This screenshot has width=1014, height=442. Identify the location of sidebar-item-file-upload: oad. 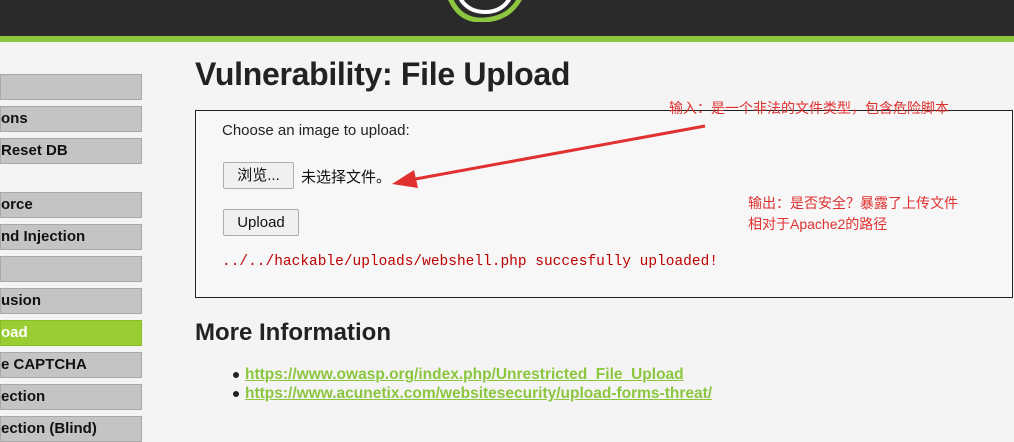
(71, 333).